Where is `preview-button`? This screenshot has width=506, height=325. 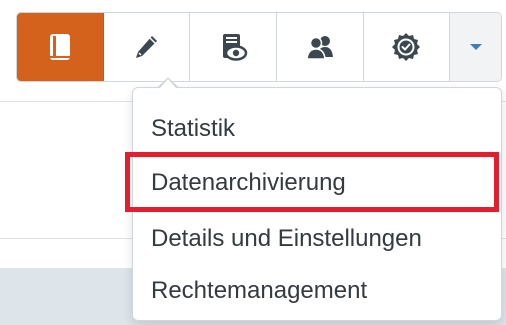 preview-button is located at coordinates (233, 47).